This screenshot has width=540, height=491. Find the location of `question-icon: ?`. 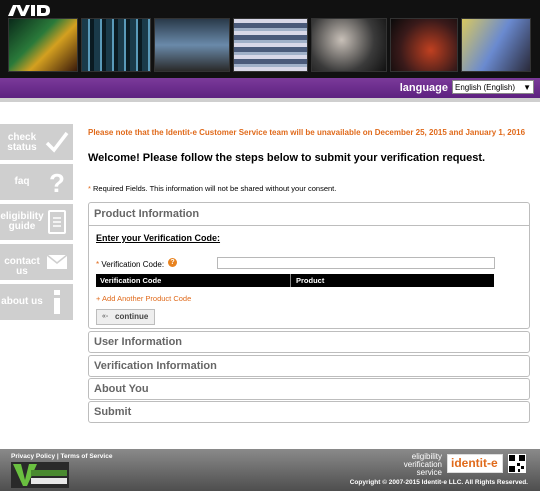

question-icon: ? is located at coordinates (57, 182).